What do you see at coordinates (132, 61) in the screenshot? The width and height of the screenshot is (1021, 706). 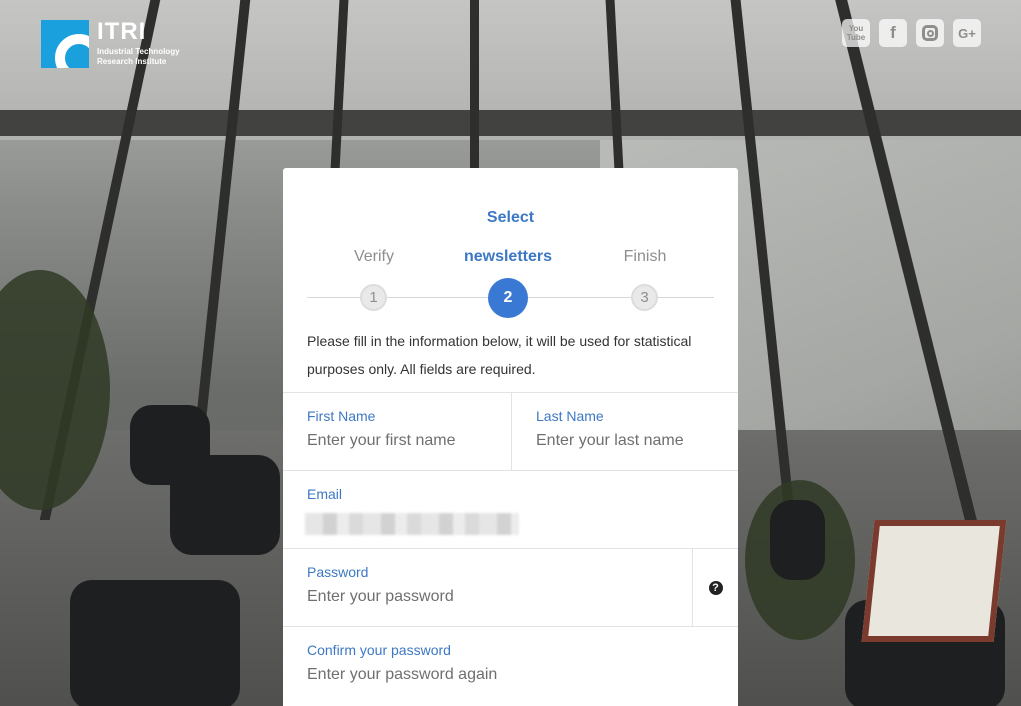 I see `logo-subtitle-line2: Research Institute` at bounding box center [132, 61].